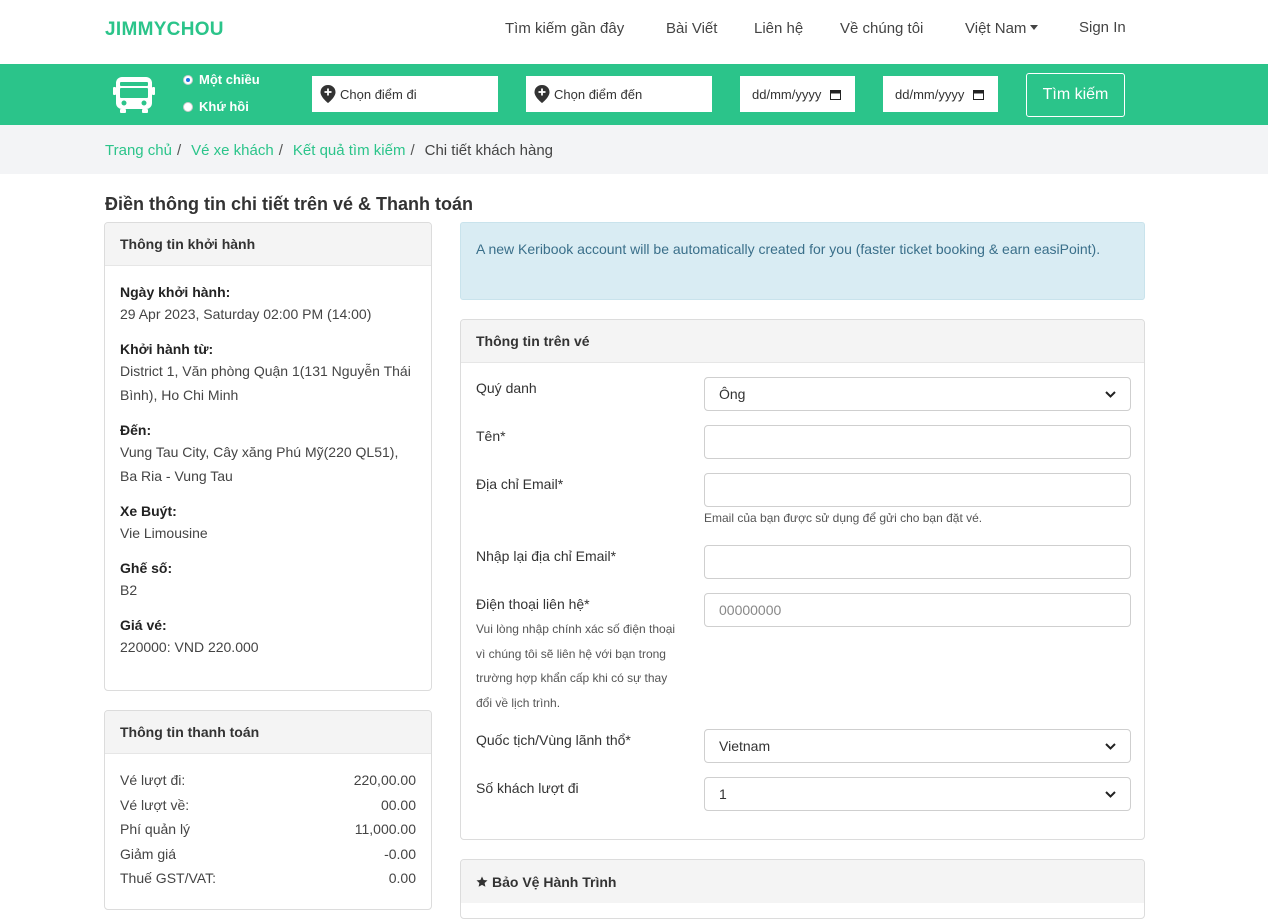 The height and width of the screenshot is (919, 1268). Describe the element at coordinates (802, 341) in the screenshot. I see `ticket-info-header: Thông tin trên vé` at that location.